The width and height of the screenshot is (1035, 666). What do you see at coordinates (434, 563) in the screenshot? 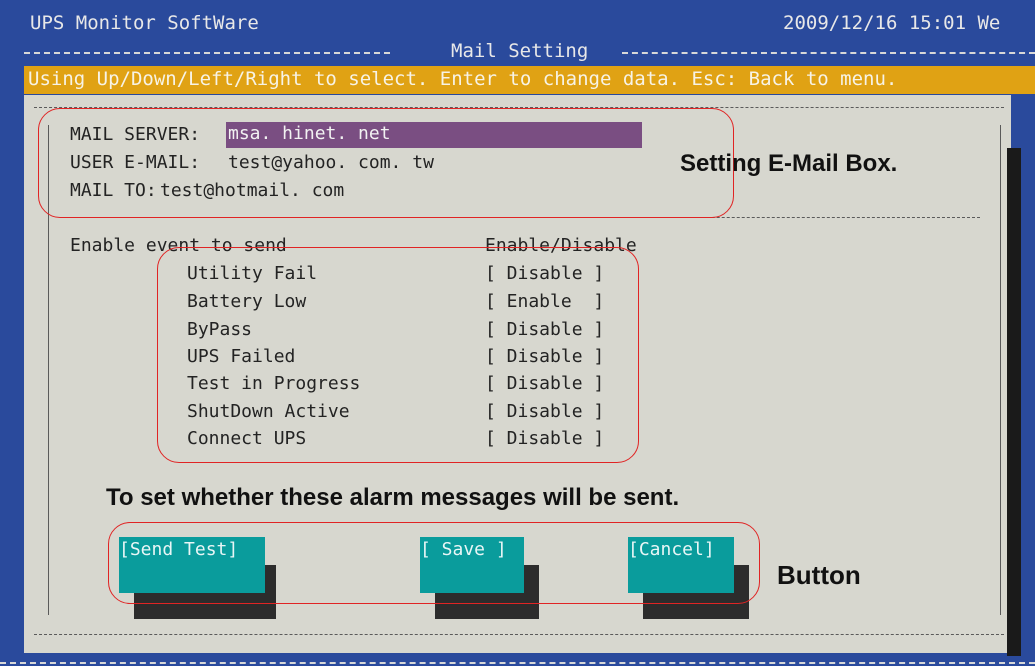
I see `buttons-callout-outline` at bounding box center [434, 563].